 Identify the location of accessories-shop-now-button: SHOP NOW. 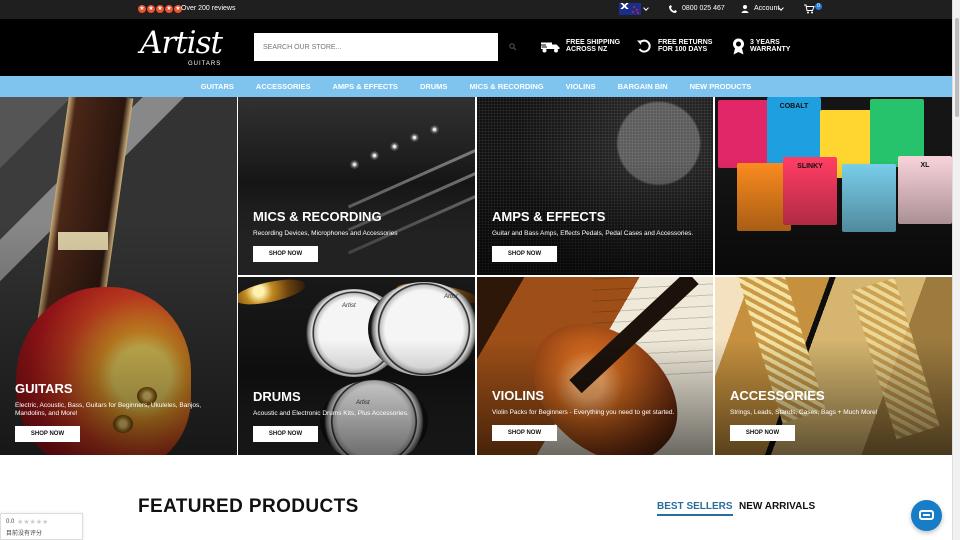
(762, 433).